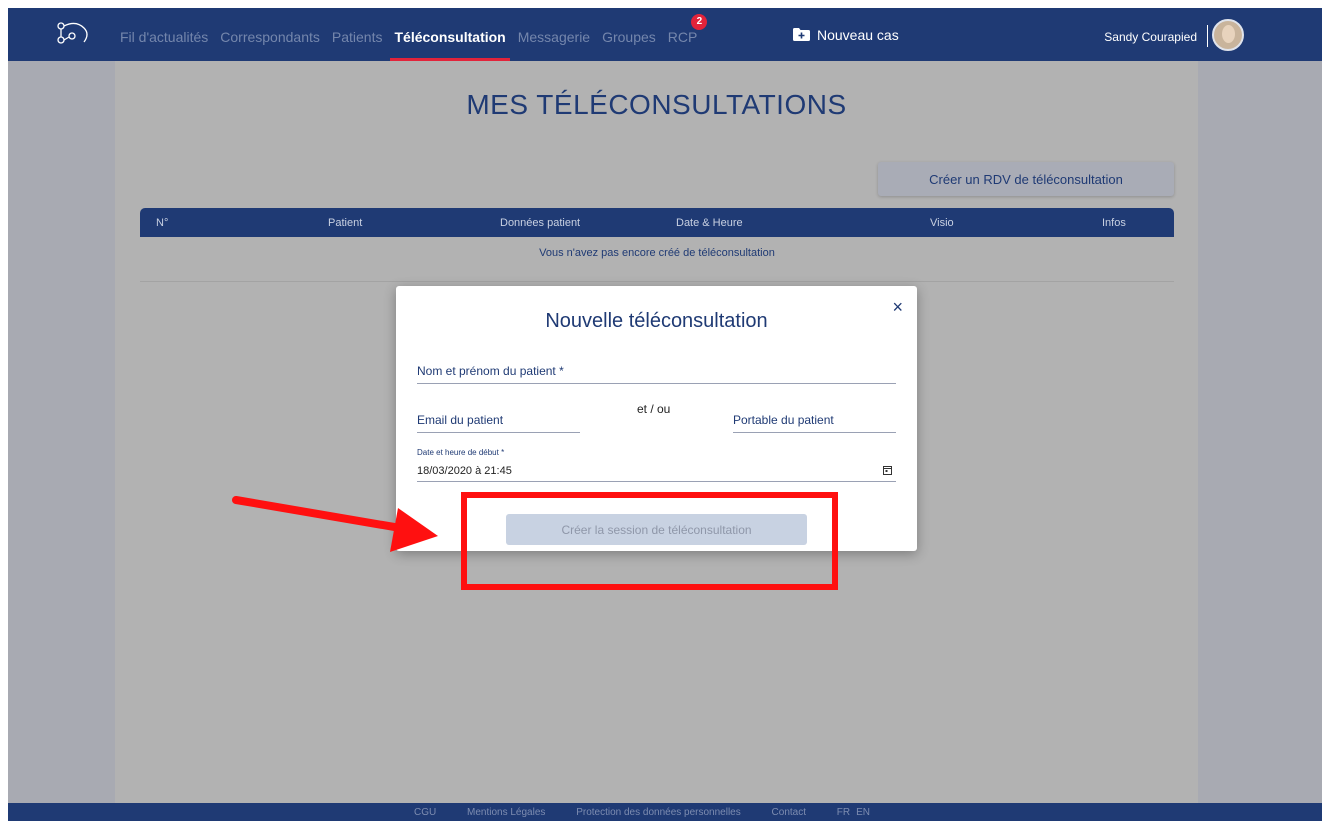 The width and height of the screenshot is (1330, 821). I want to click on new-case-label: Nouveau cas, so click(858, 34).